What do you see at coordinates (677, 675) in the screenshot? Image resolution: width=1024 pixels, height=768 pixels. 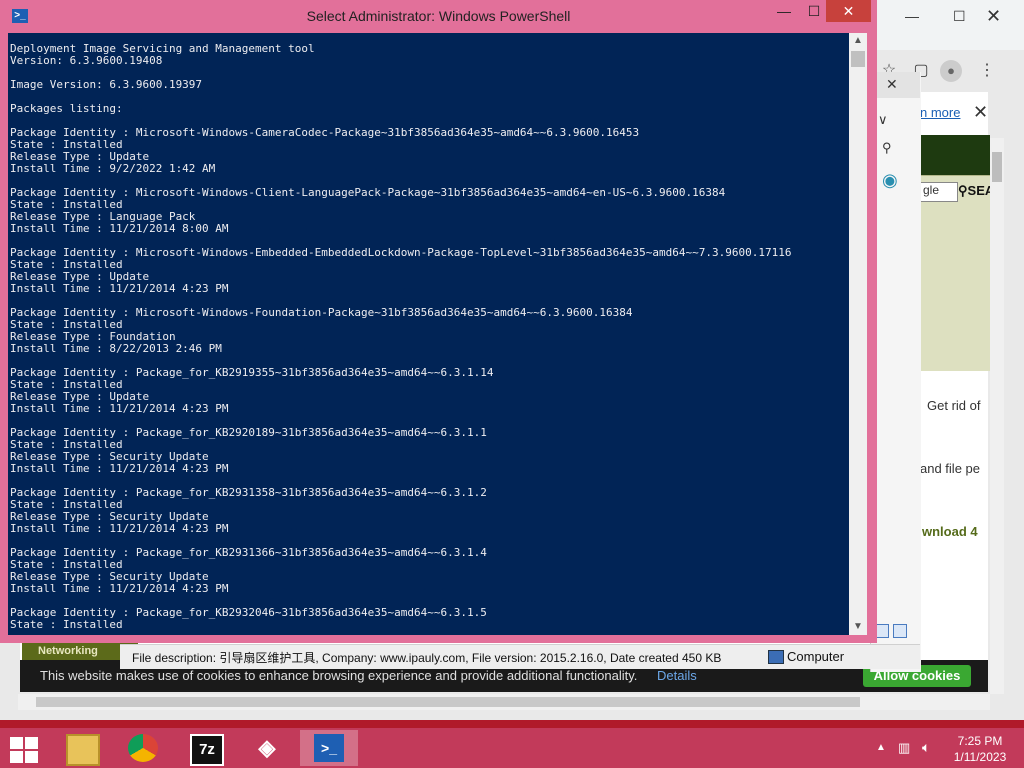 I see `cookie-details-link: Details` at bounding box center [677, 675].